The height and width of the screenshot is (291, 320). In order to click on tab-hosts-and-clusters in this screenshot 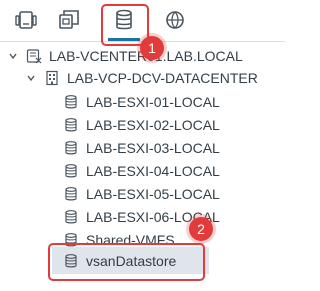, I will do `click(26, 20)`.